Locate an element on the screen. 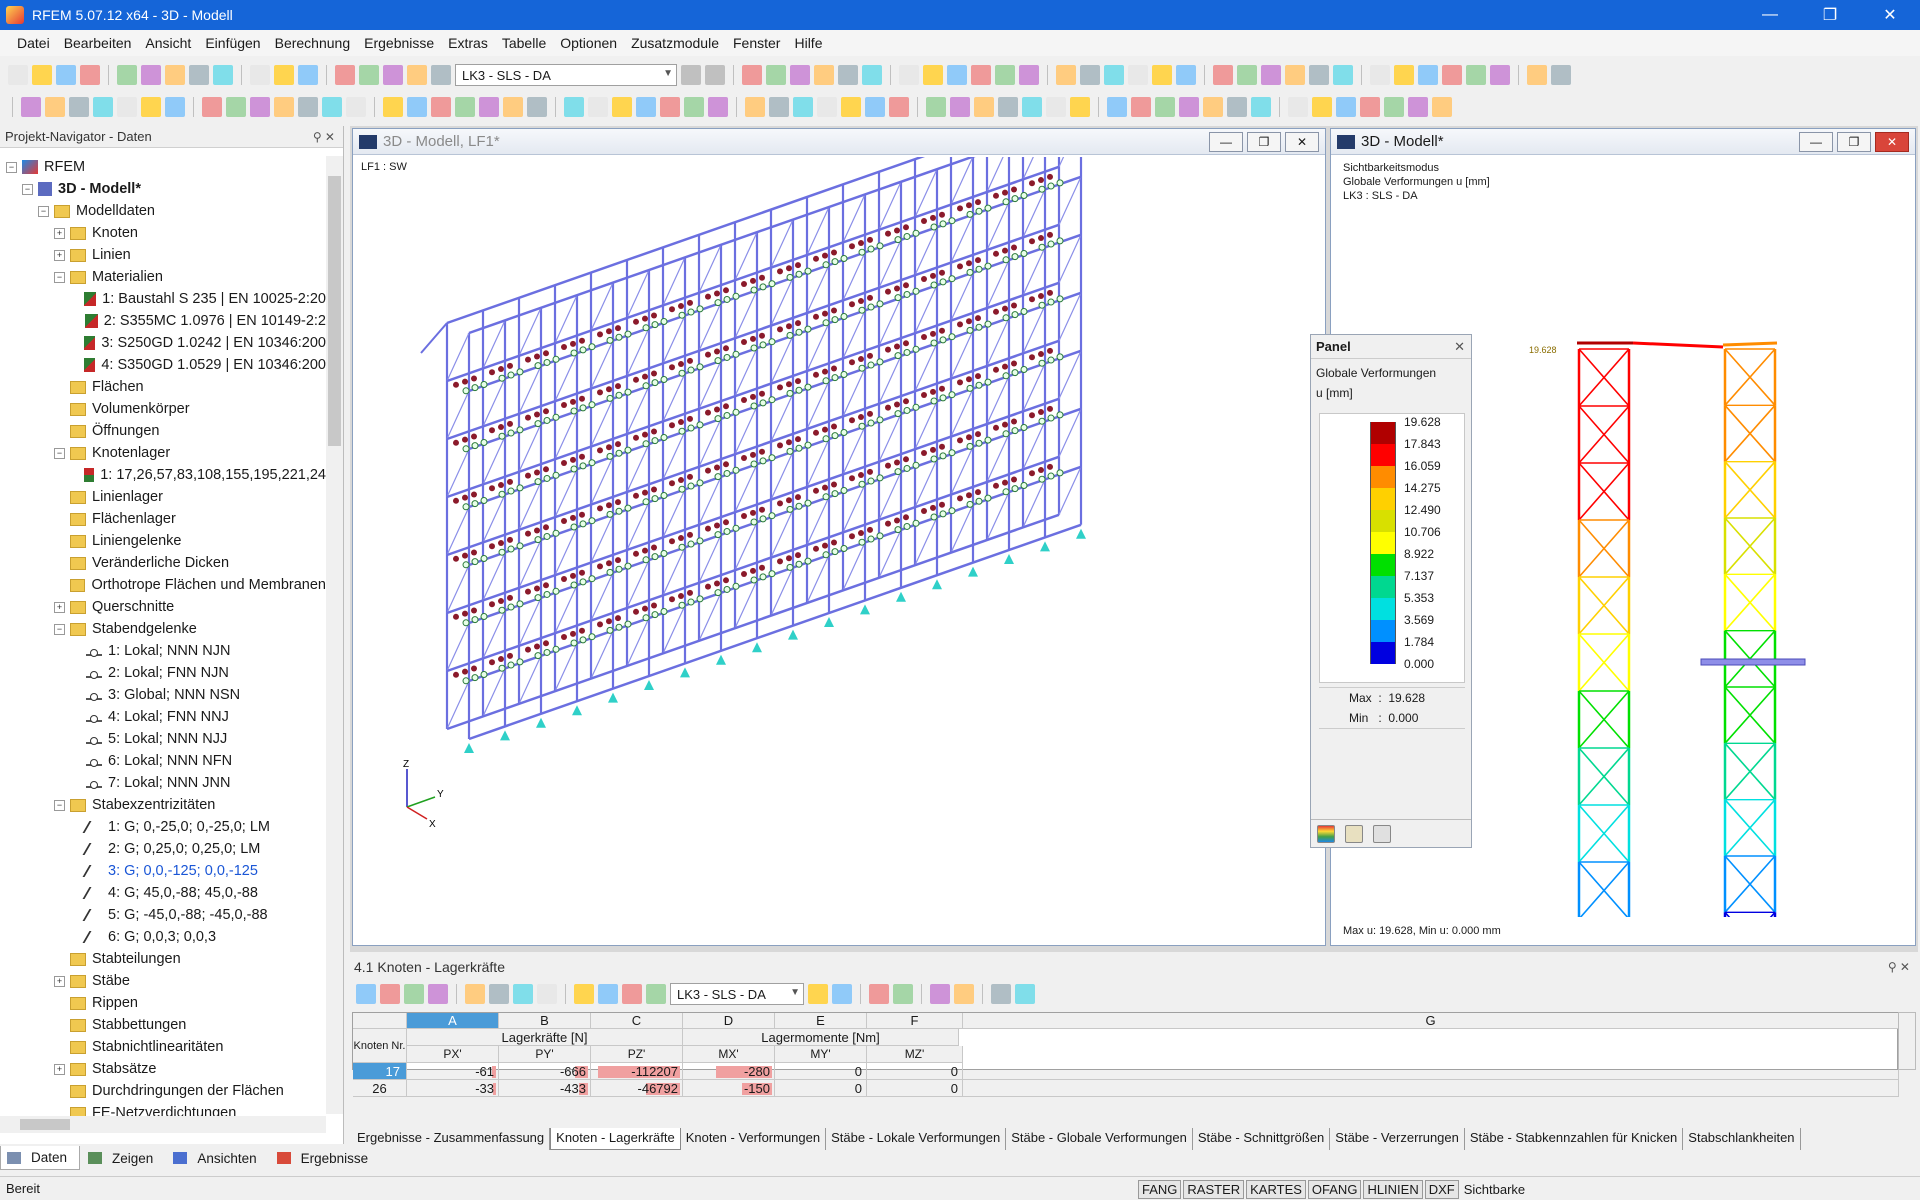 The image size is (1920, 1200). factor-icon is located at coordinates (1354, 833).